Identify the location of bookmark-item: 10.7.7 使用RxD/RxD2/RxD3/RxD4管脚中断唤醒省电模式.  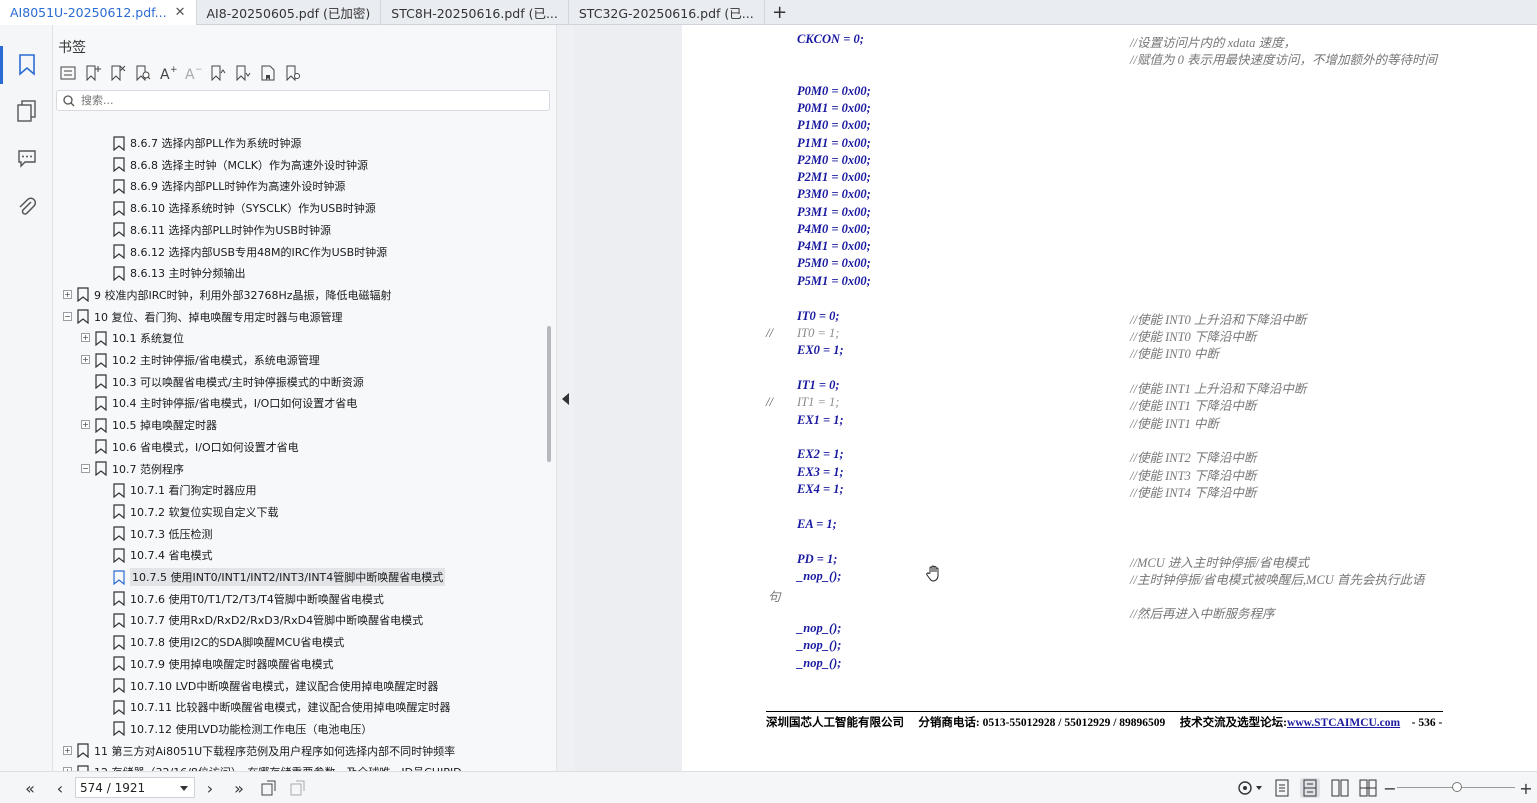
(238, 620).